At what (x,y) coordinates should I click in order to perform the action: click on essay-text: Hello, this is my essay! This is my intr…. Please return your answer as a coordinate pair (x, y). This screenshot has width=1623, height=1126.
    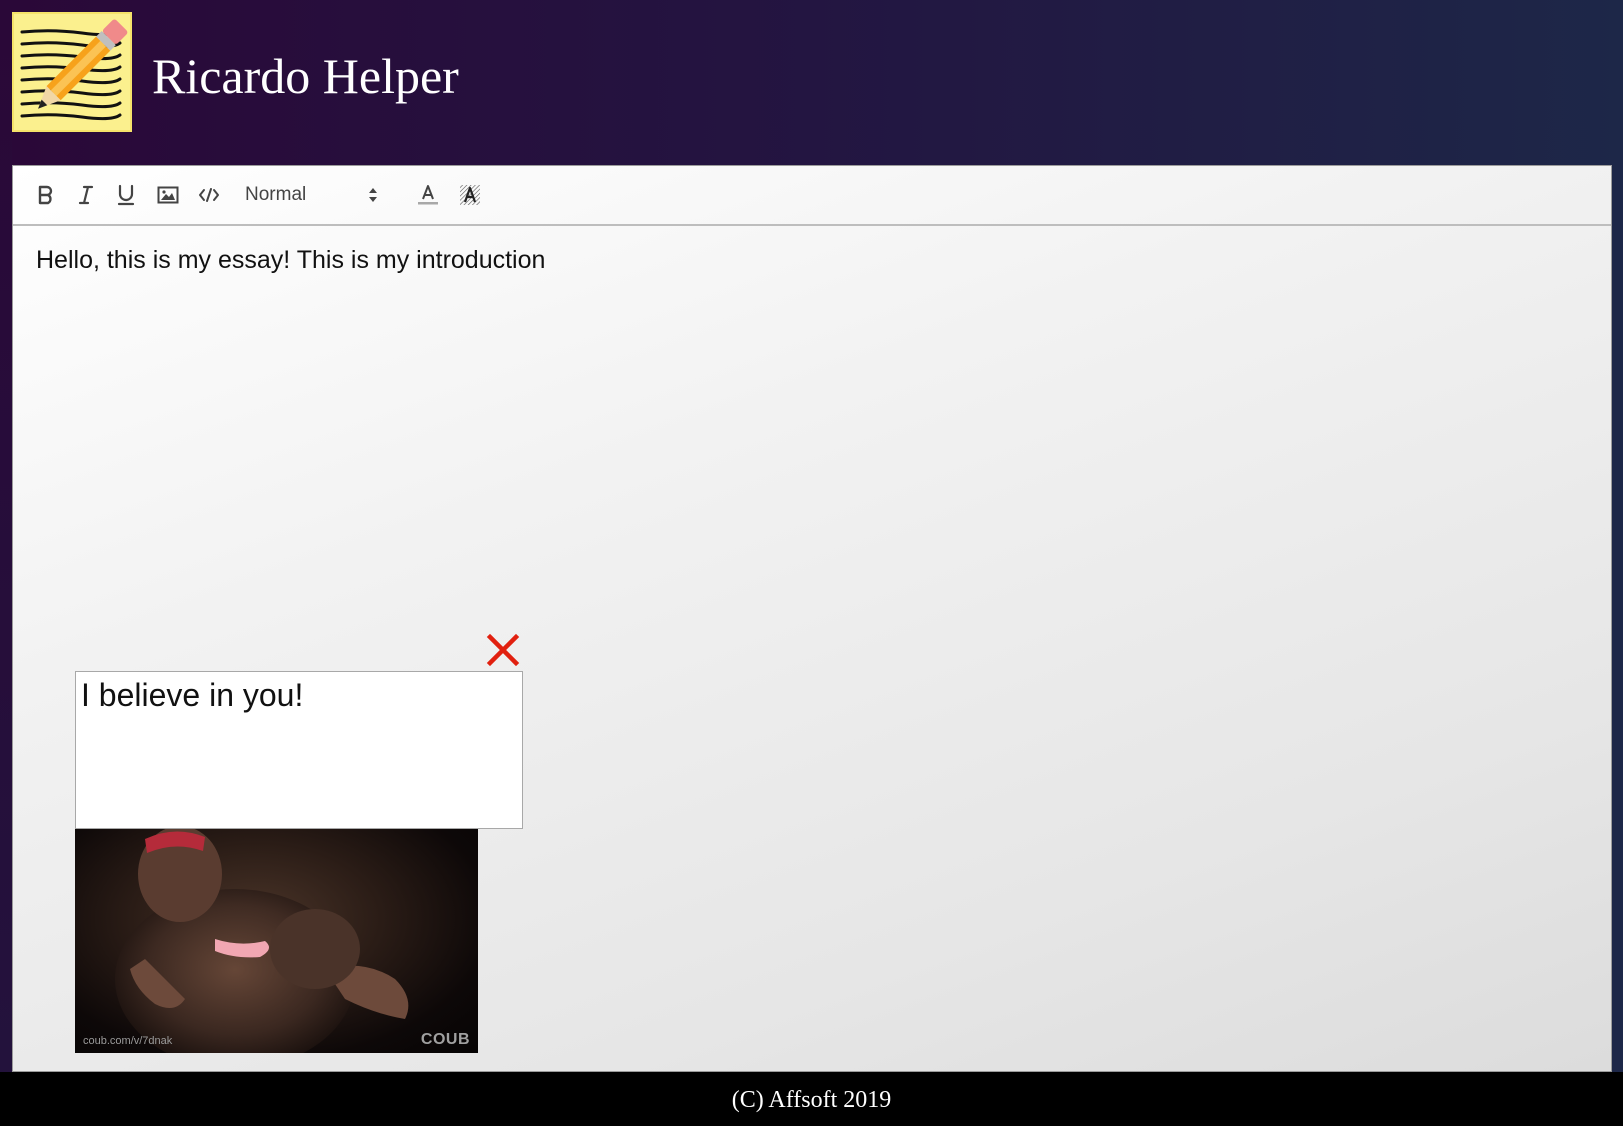
    Looking at the image, I should click on (290, 260).